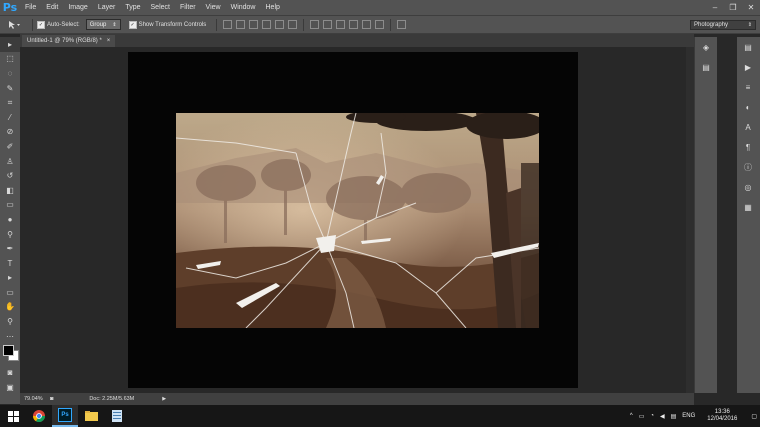 This screenshot has height=427, width=760. What do you see at coordinates (748, 167) in the screenshot?
I see `info-panel-icon: ⓘ` at bounding box center [748, 167].